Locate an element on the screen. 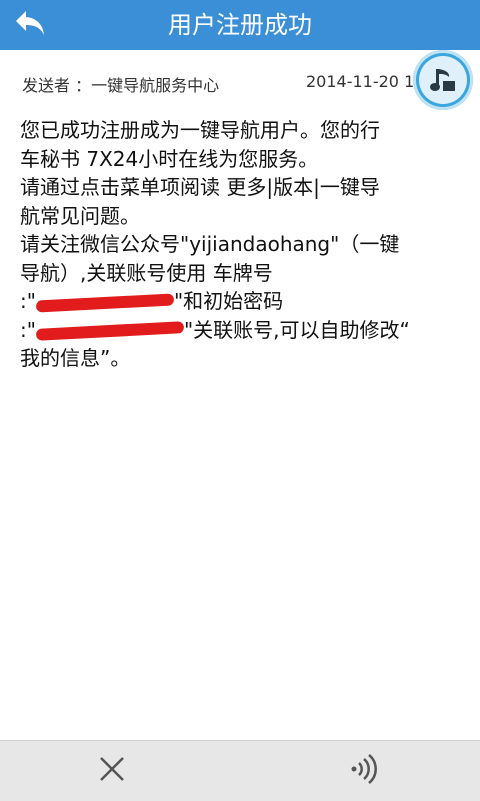 The image size is (480, 801). page-title: 用户注册成功 is located at coordinates (240, 25).